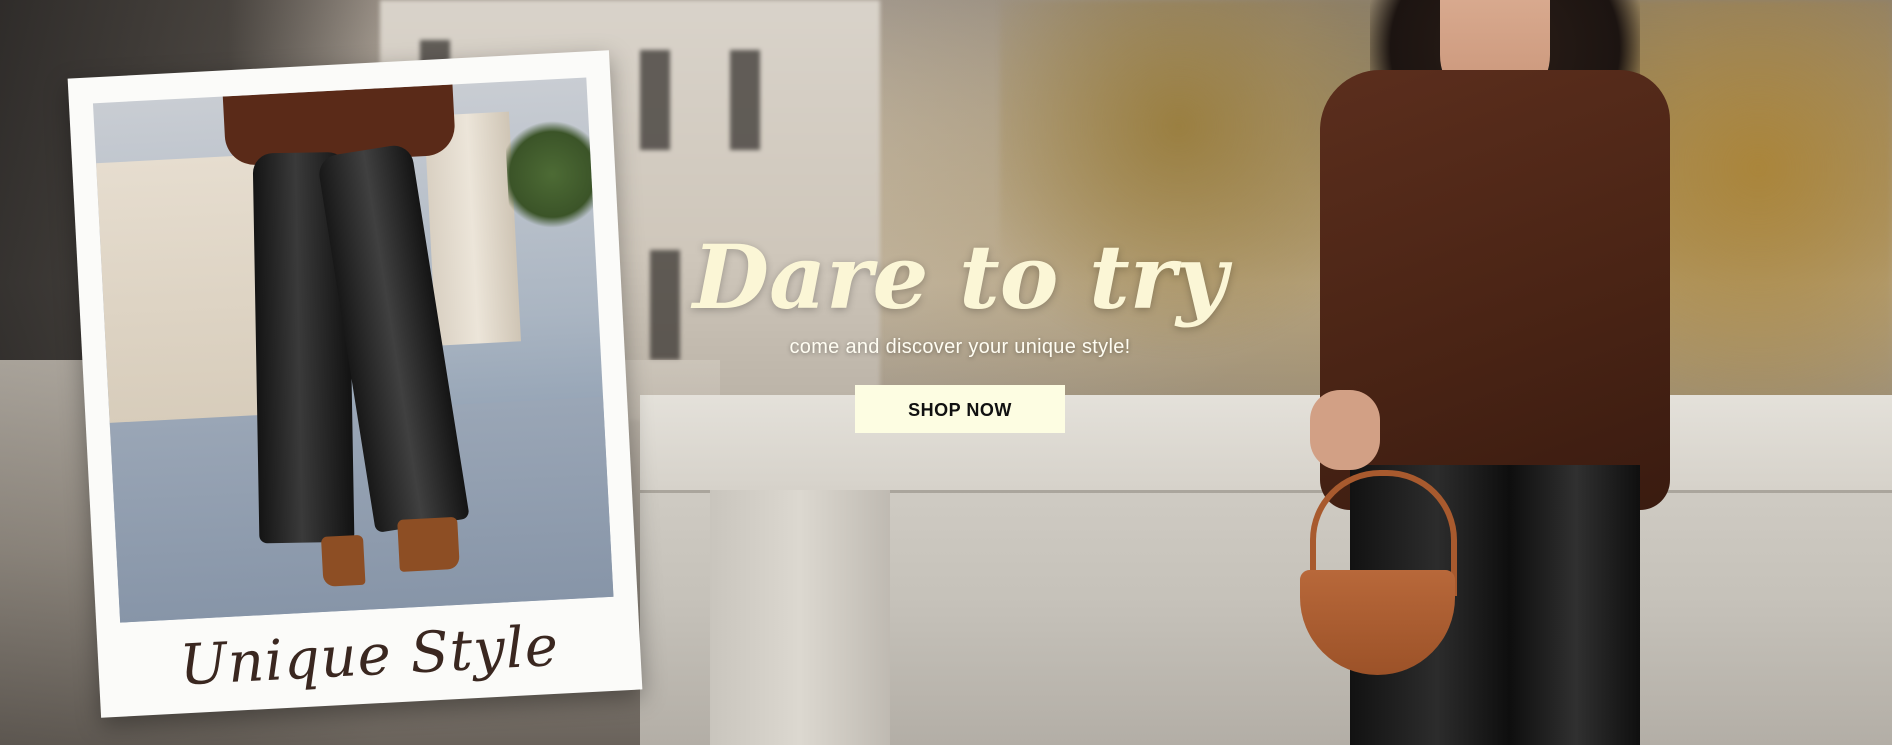 The width and height of the screenshot is (1892, 745). I want to click on hero-title: Dare to try, so click(960, 277).